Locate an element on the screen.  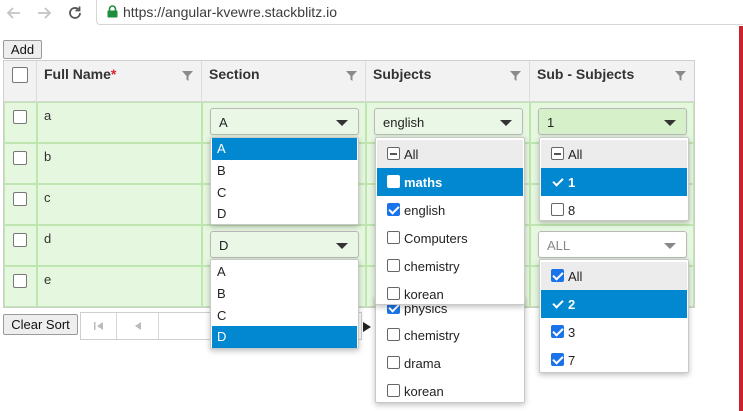
section-dropdown-row-d: A B C D is located at coordinates (284, 304).